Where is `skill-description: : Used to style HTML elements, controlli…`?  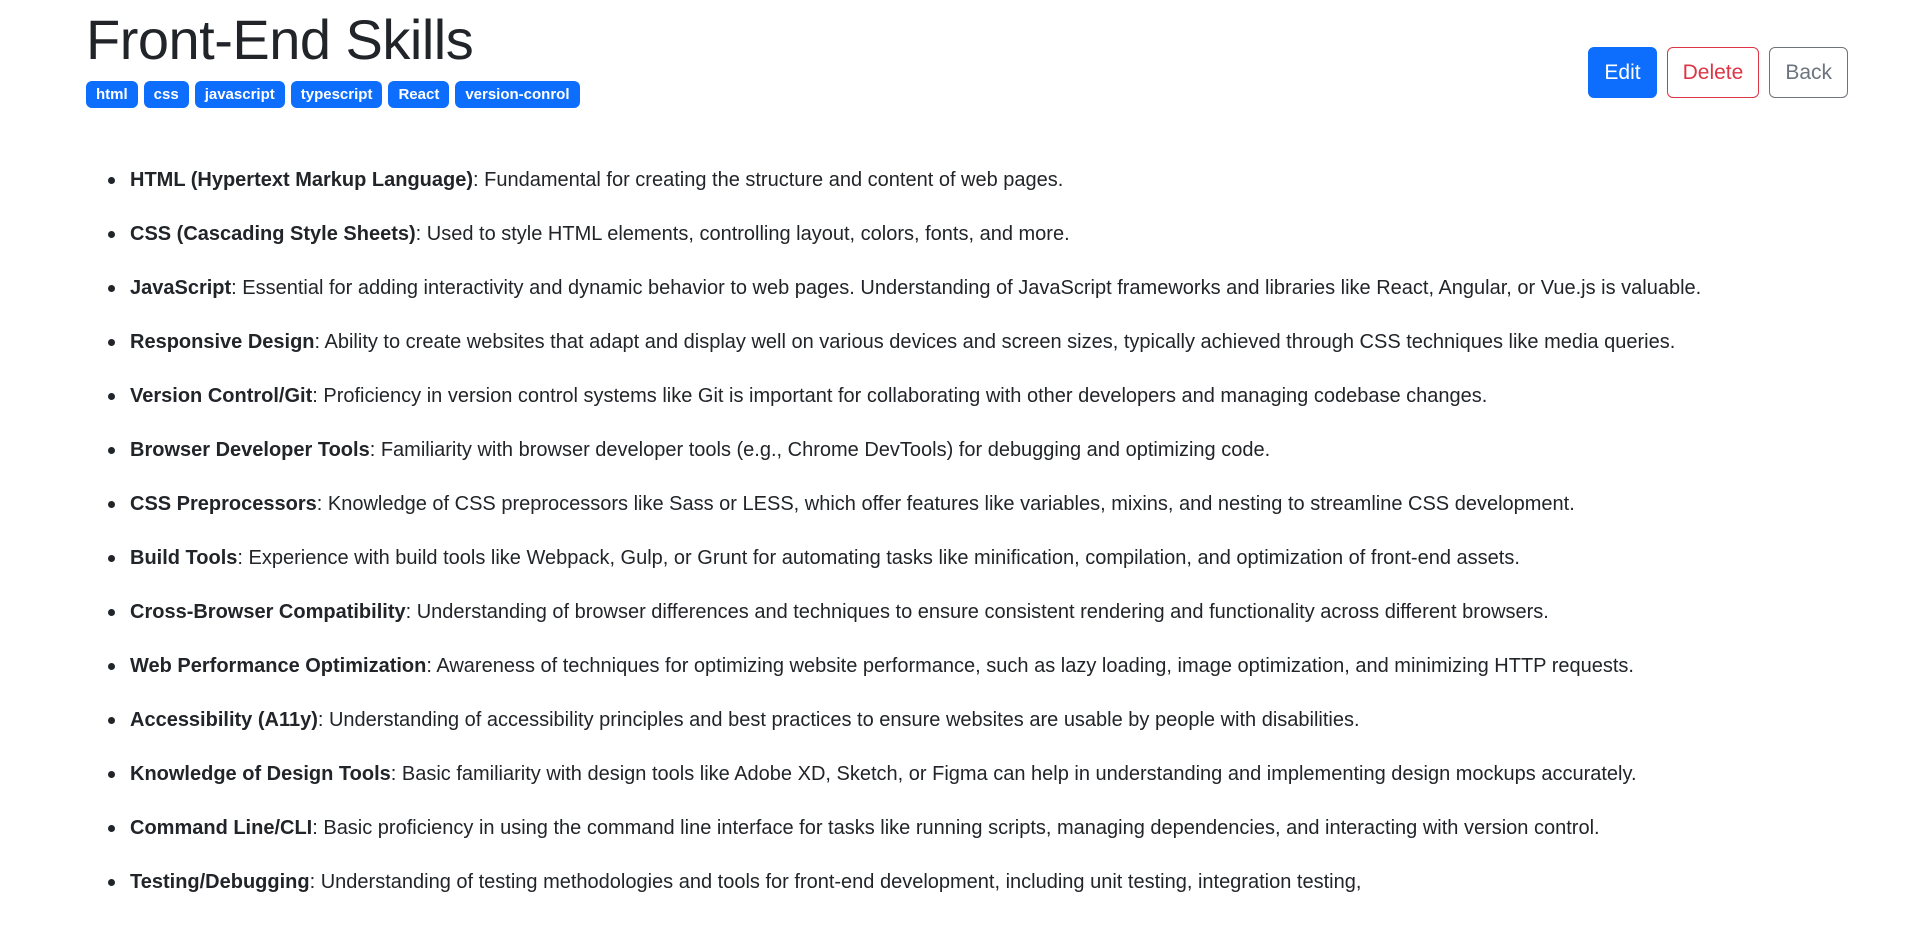 skill-description: : Used to style HTML elements, controlli… is located at coordinates (742, 234).